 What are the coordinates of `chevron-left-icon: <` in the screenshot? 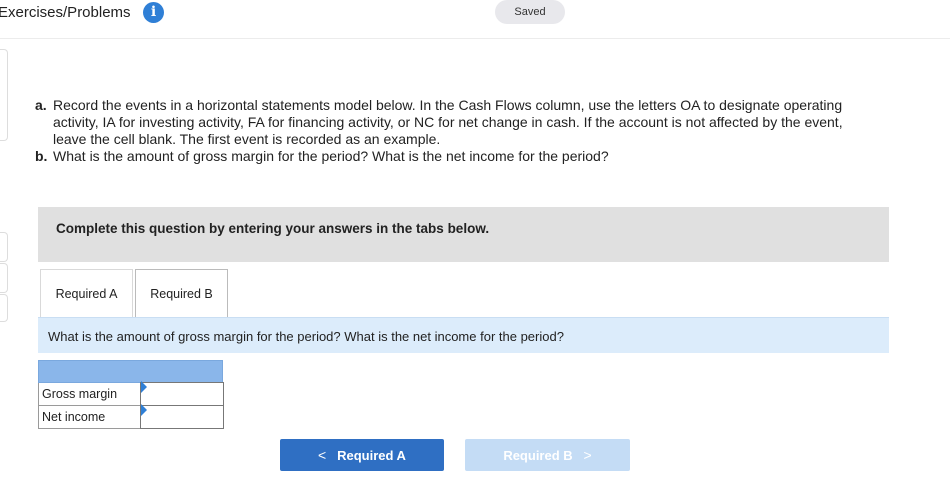 It's located at (322, 455).